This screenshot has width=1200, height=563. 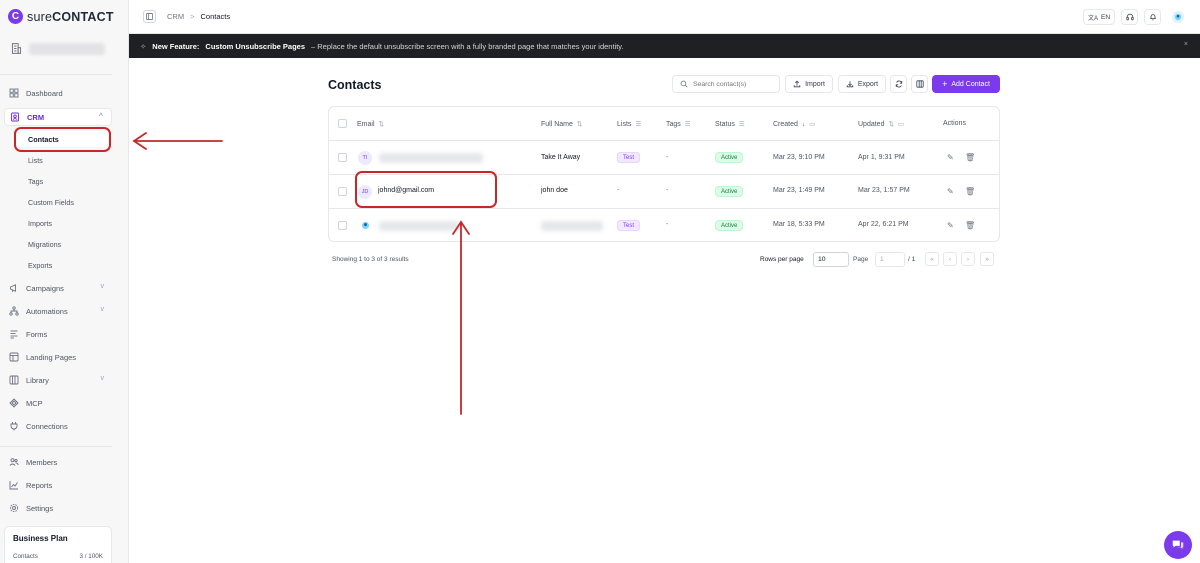 I want to click on sidebar-subitem-tags: Tags, so click(x=62, y=181).